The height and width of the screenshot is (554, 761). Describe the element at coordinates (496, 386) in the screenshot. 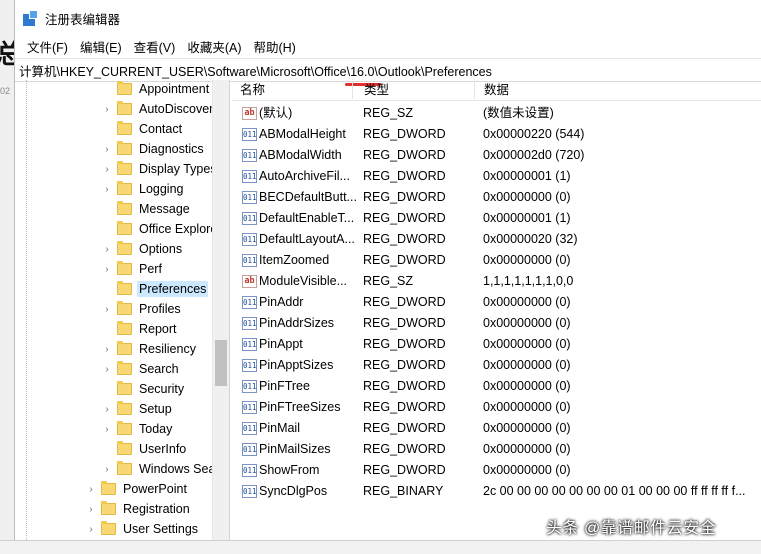

I see `value-row: 011 PinFTree REG_DWORD 0x00000000 (0)` at that location.